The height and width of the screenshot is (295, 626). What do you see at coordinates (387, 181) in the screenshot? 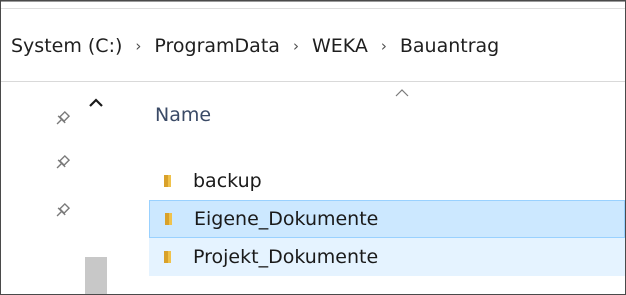
I see `list-item: backup` at bounding box center [387, 181].